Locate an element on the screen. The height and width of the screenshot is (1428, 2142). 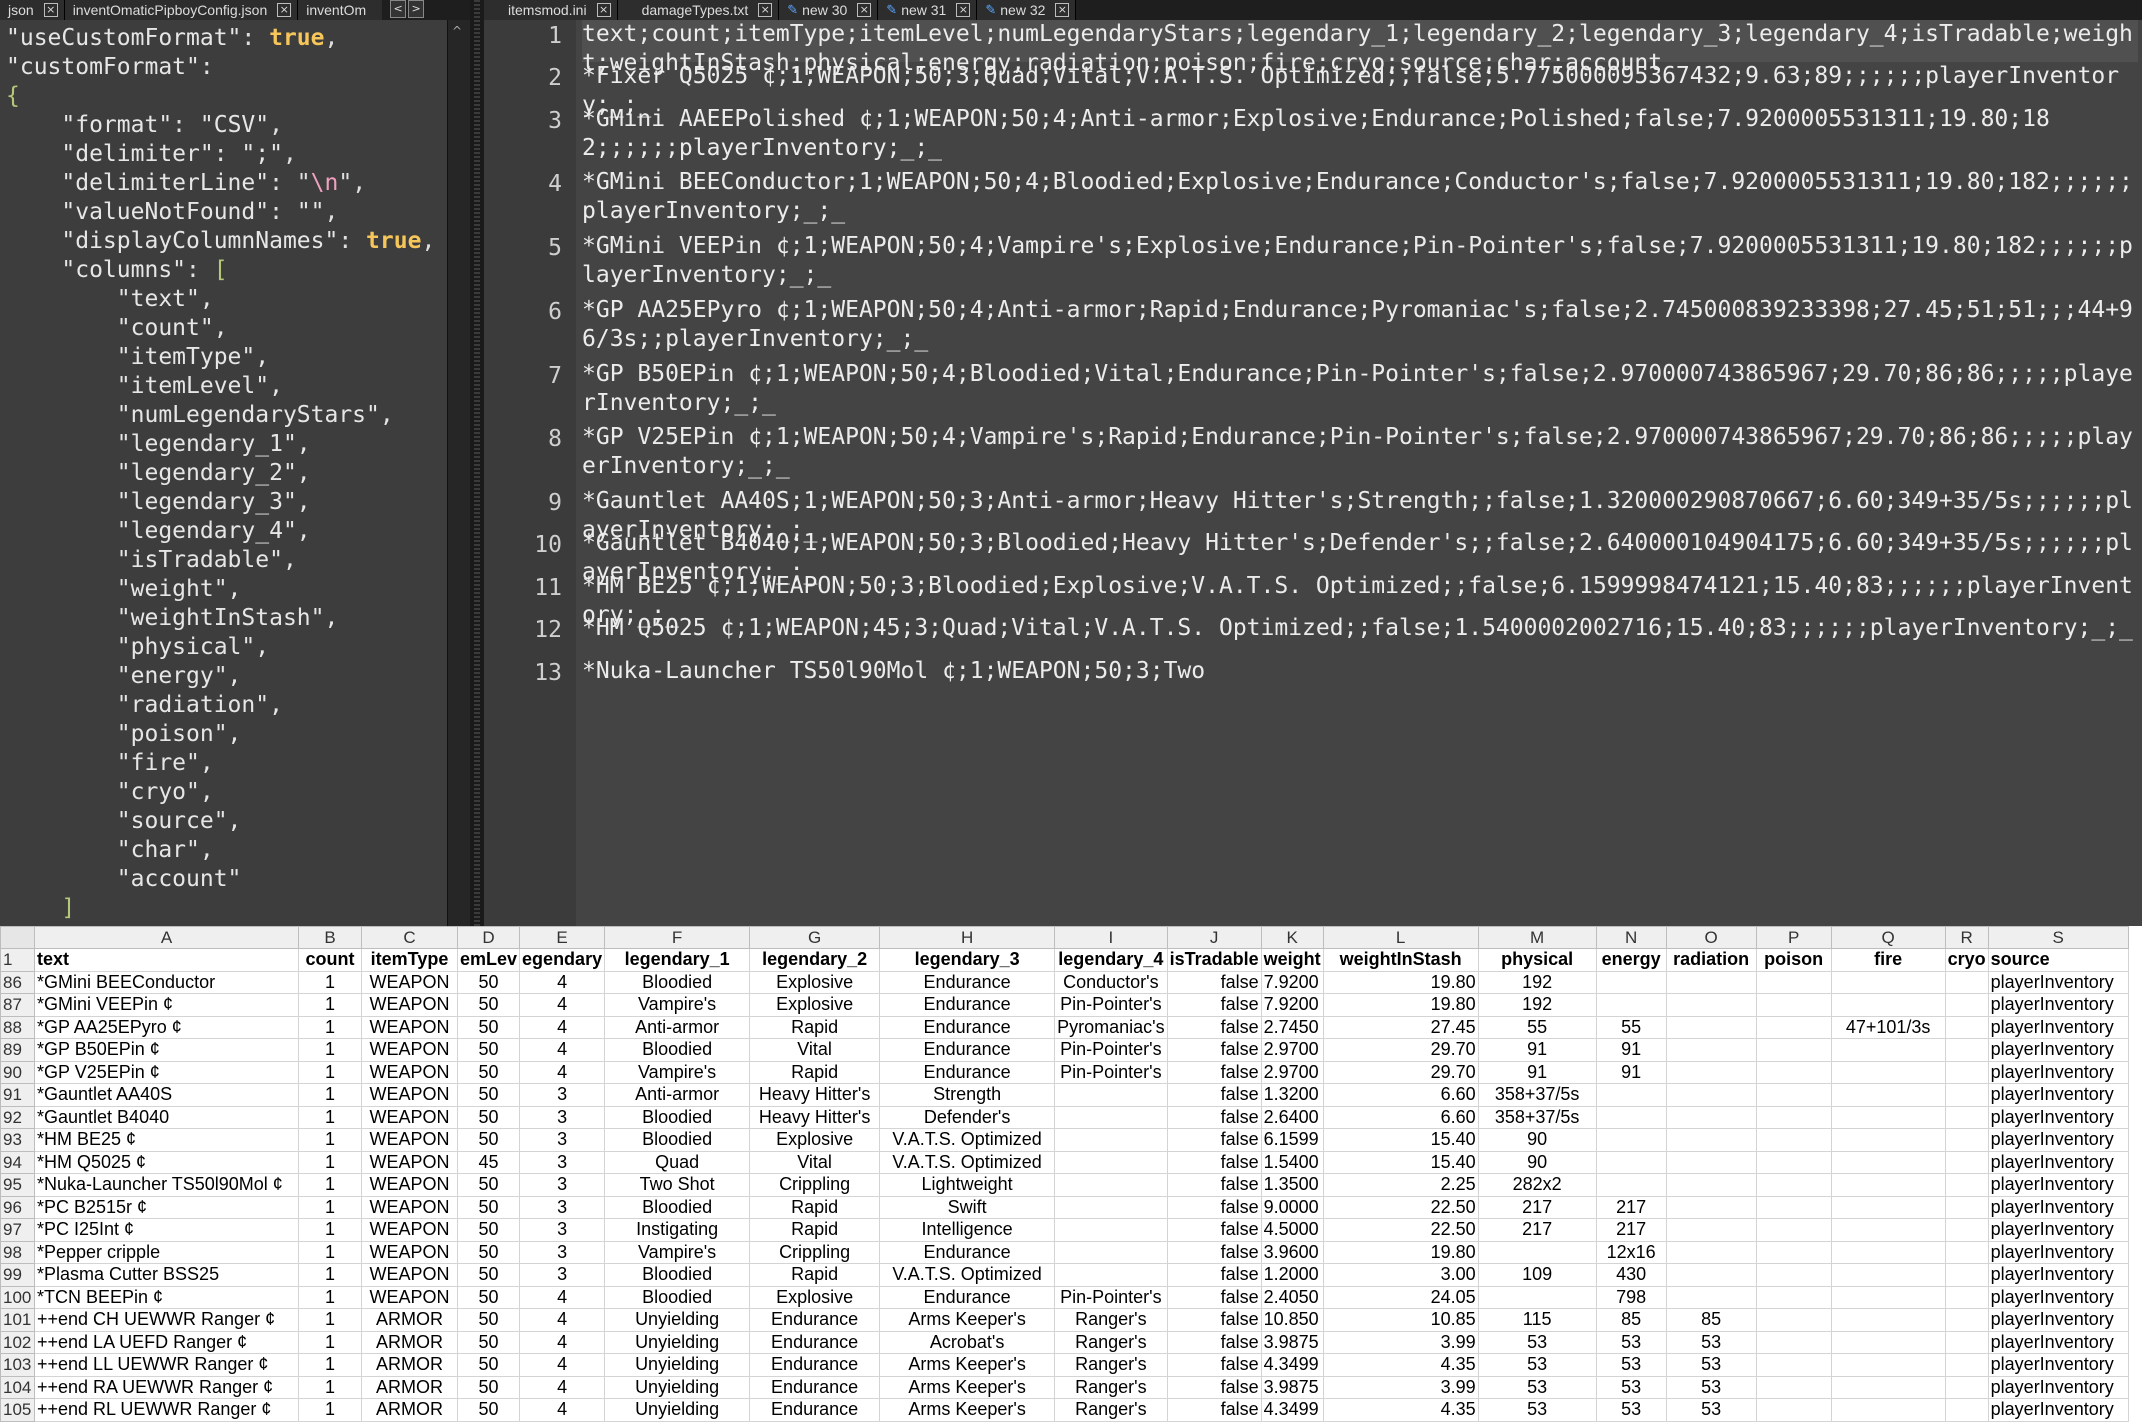
table-cell: Bloodied is located at coordinates (677, 1117).